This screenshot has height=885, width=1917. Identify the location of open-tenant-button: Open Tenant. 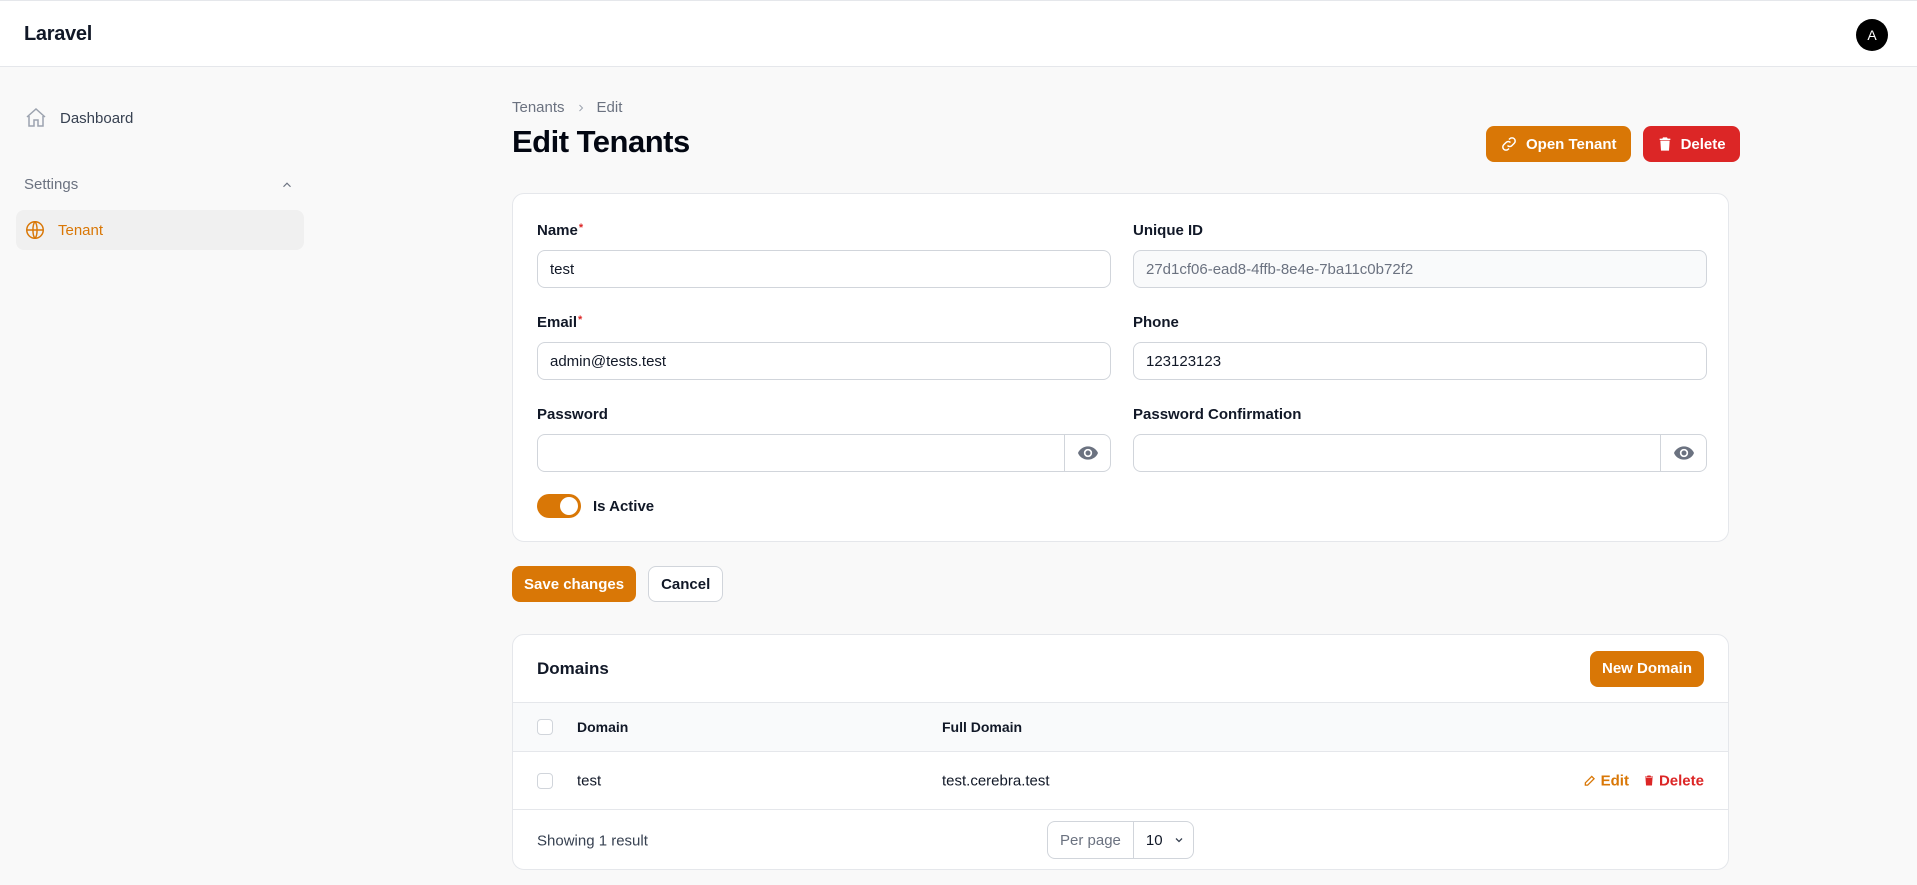
(1558, 144).